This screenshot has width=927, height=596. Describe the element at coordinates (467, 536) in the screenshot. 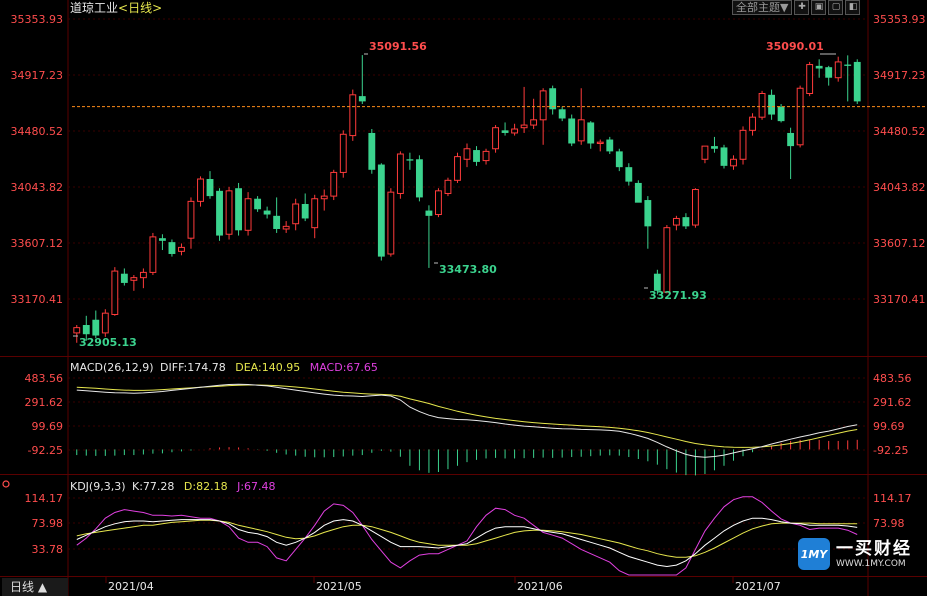

I see `kdj-layer` at that location.